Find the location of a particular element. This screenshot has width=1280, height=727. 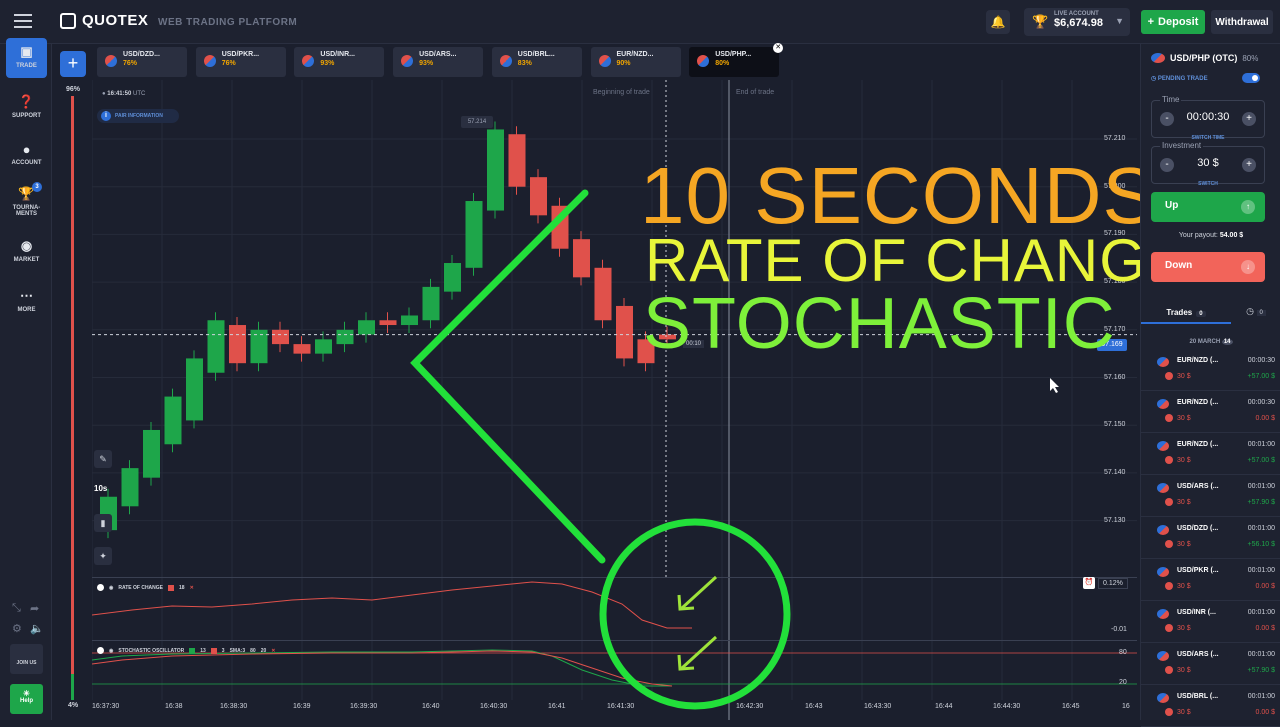

add-asset-button: + is located at coordinates (73, 64).